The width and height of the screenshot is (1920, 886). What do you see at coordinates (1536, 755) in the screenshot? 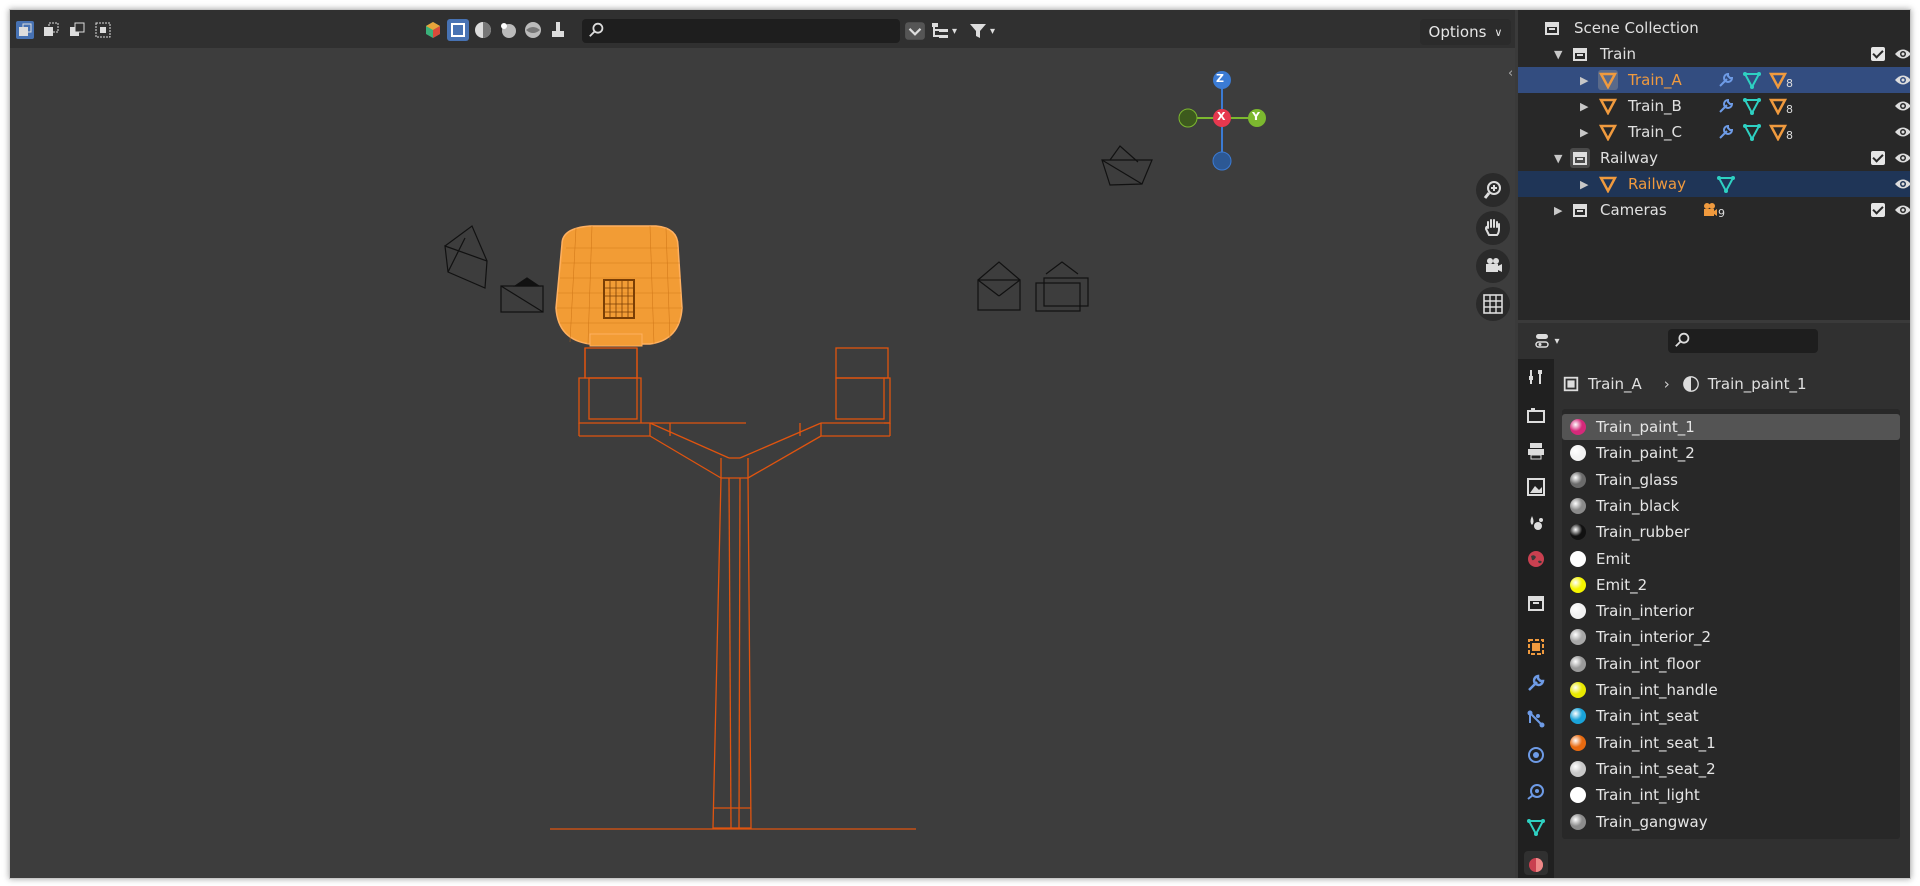
I see `tab-physics` at bounding box center [1536, 755].